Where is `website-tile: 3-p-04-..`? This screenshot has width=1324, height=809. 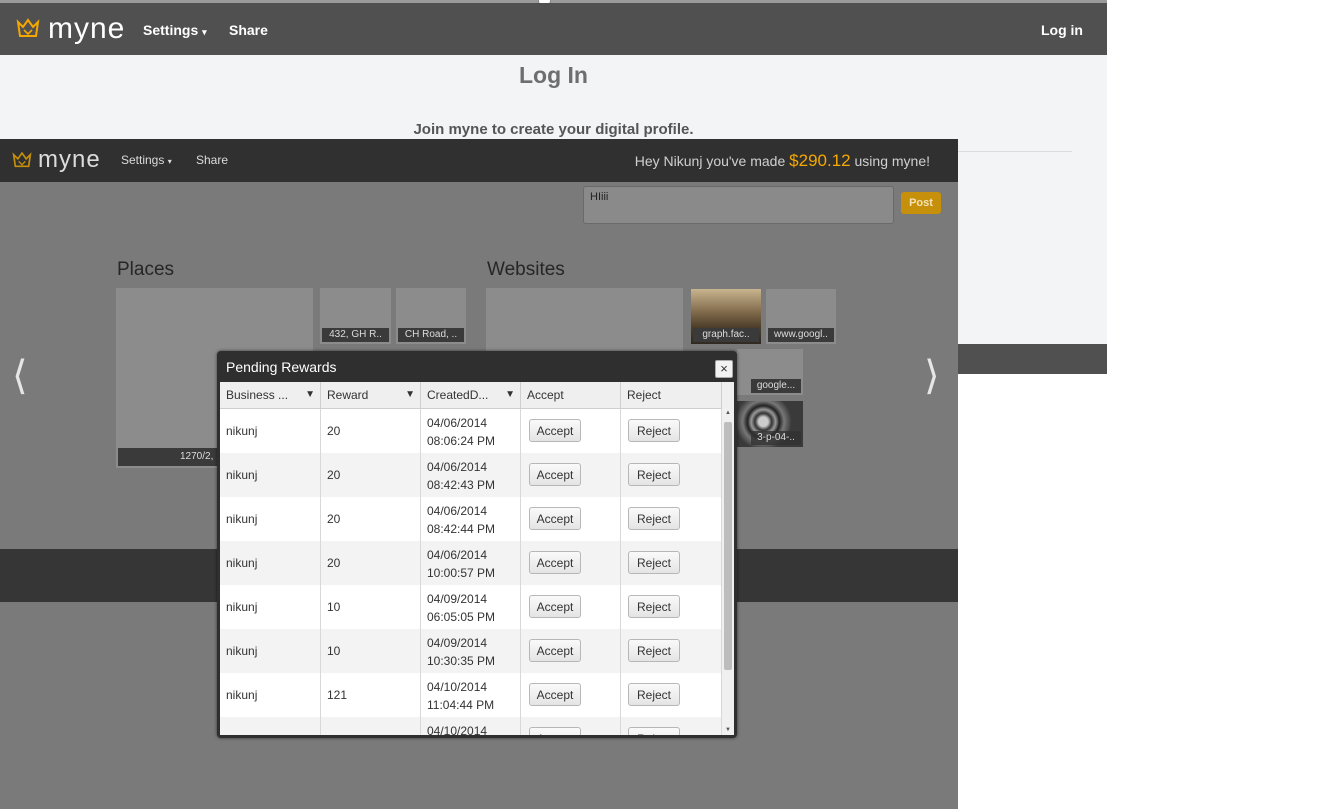
website-tile: 3-p-04-.. is located at coordinates (770, 424).